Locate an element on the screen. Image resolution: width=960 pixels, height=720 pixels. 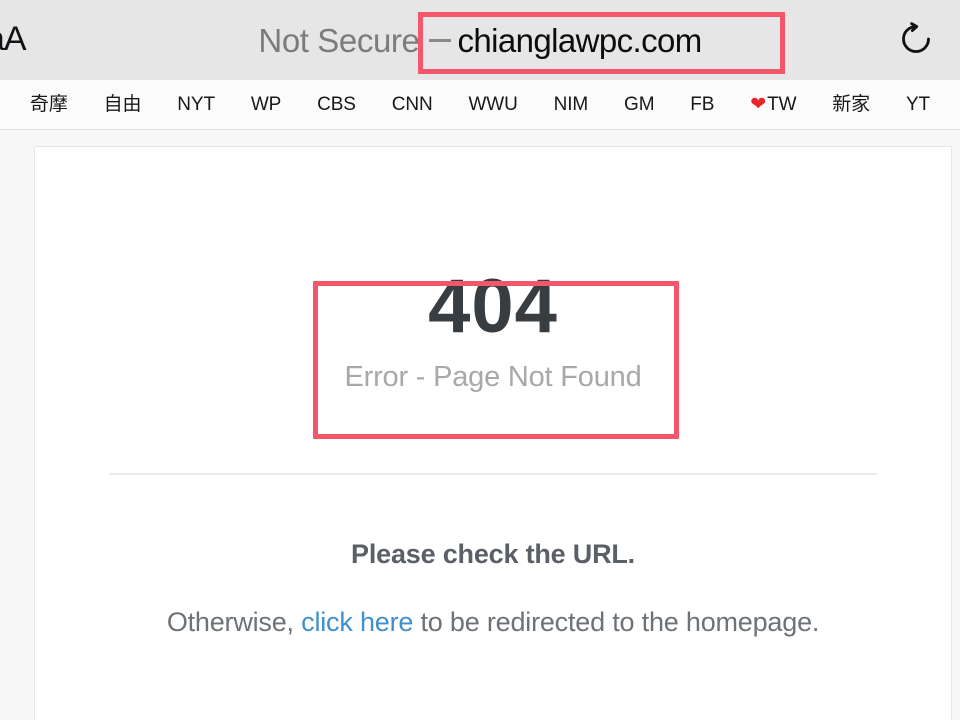
address-bar: Not Secure chianglawpc.com is located at coordinates (480, 41).